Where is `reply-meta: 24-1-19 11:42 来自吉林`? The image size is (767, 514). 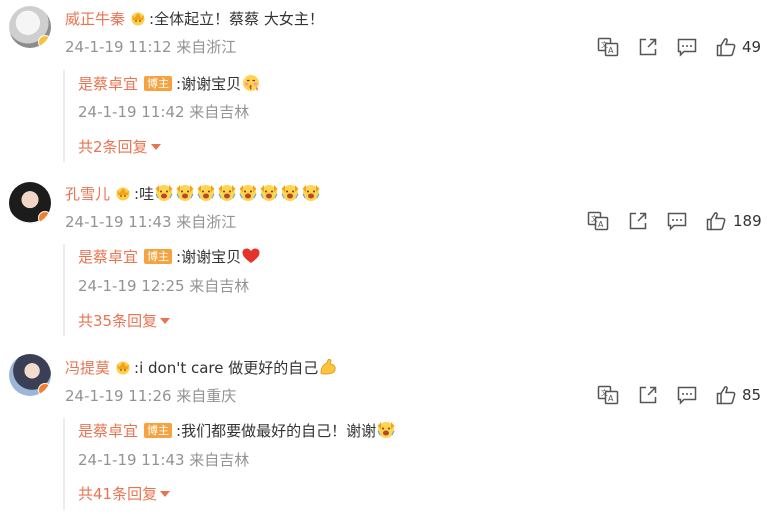
reply-meta: 24-1-19 11:42 来自吉林 is located at coordinates (164, 112).